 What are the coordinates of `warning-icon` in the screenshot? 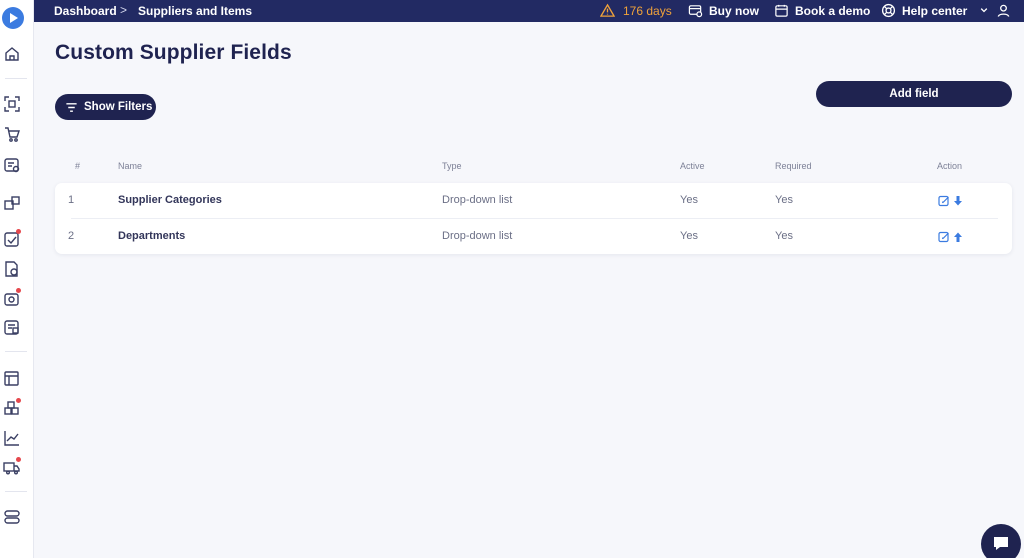 It's located at (607, 10).